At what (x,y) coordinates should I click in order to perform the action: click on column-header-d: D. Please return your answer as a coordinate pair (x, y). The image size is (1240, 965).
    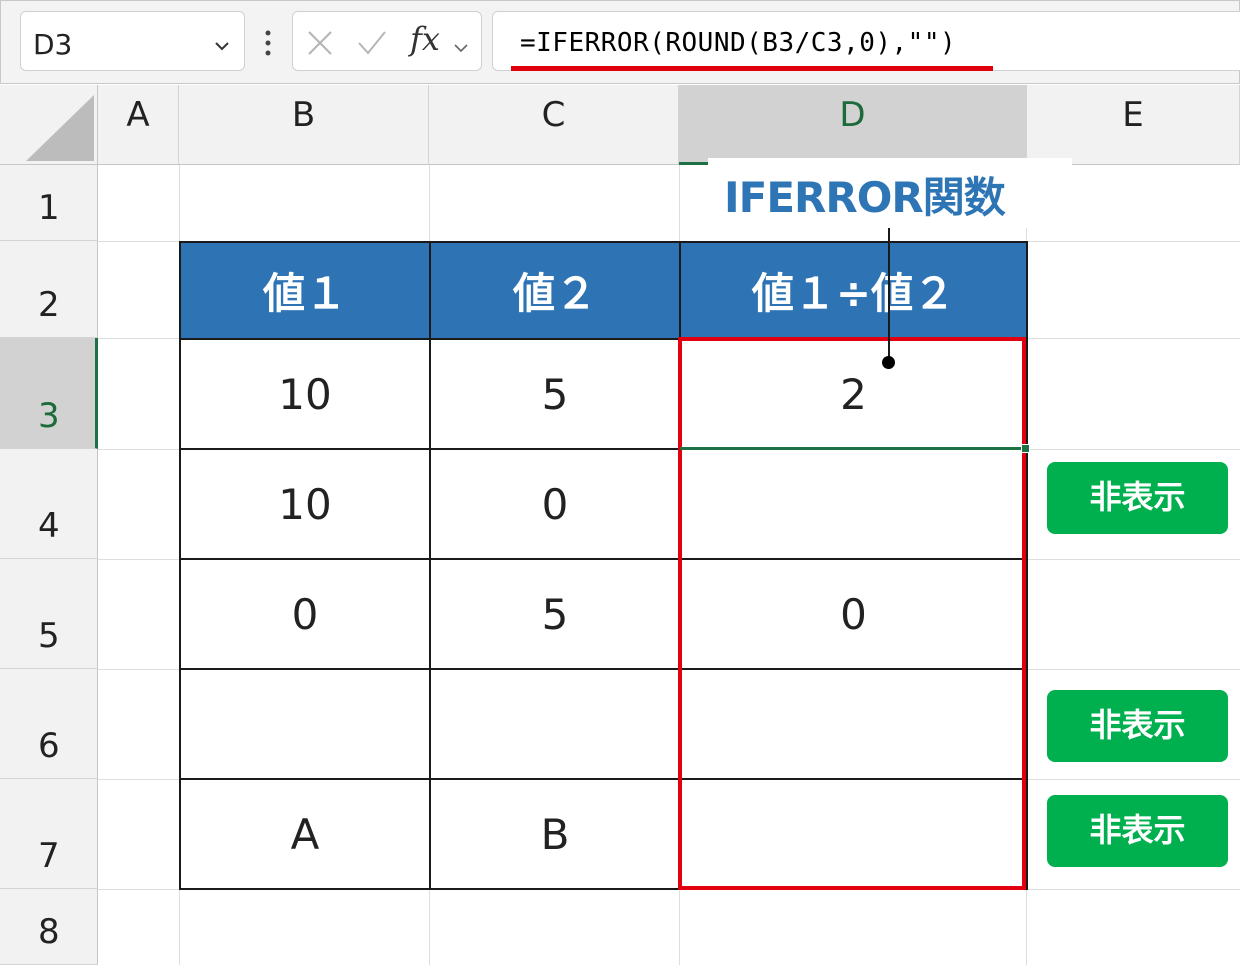
    Looking at the image, I should click on (853, 125).